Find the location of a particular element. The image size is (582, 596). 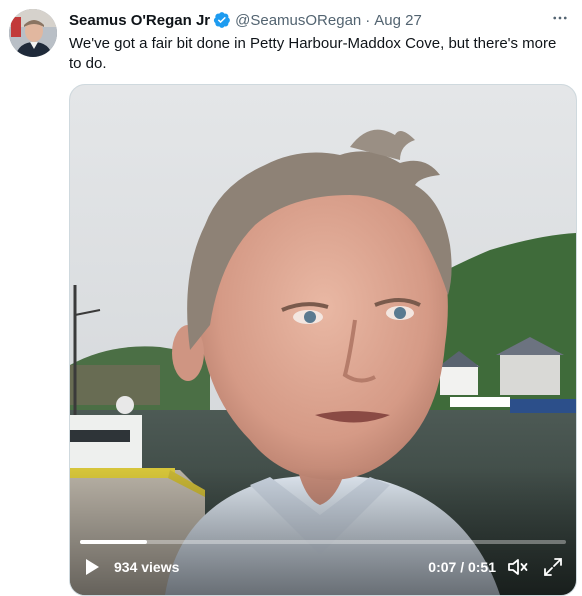

author-handle: @SeamusORegan is located at coordinates (298, 20).